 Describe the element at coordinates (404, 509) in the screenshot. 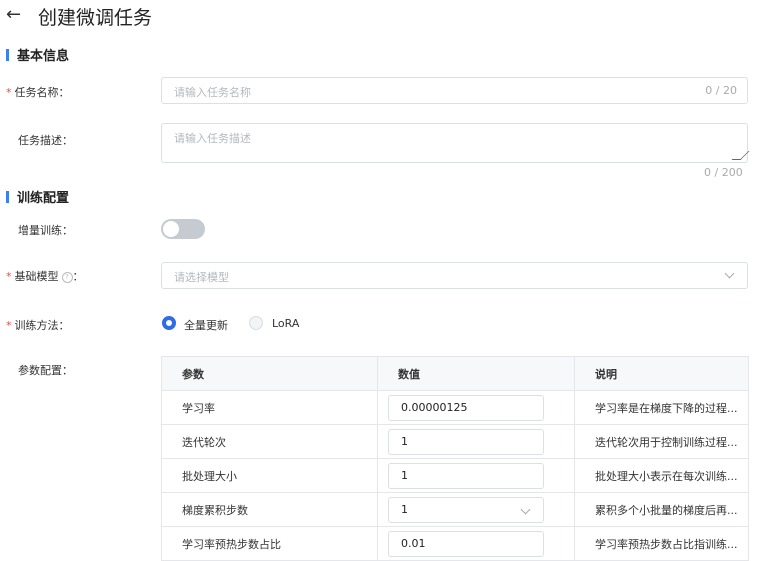

I see `param-value-text: 1` at that location.